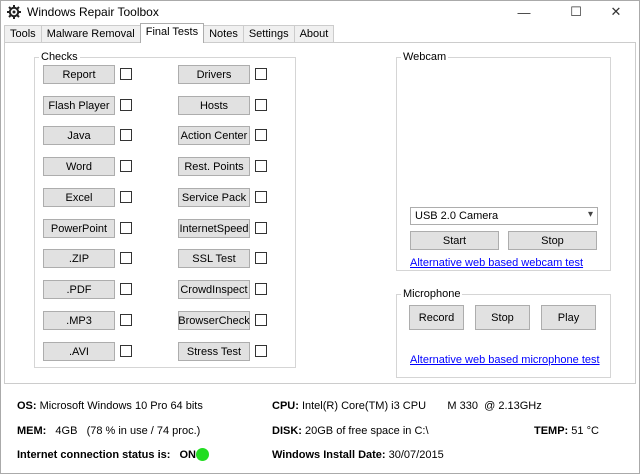 The height and width of the screenshot is (474, 640). I want to click on avi-button: .AVI, so click(79, 351).